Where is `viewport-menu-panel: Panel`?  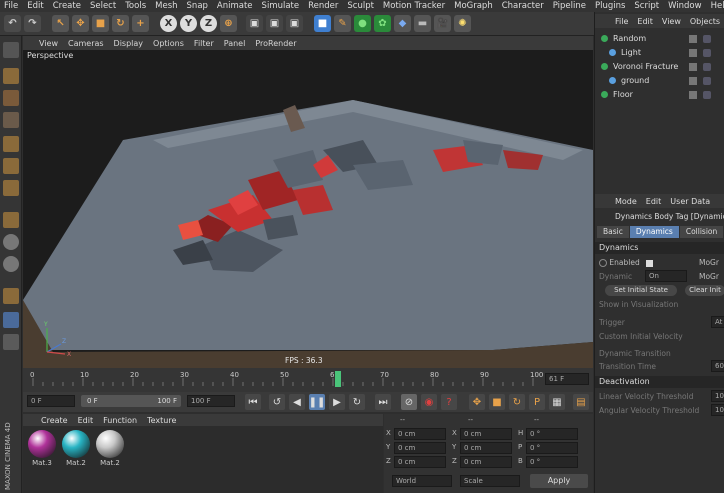
viewport-menu-panel: Panel is located at coordinates (235, 43).